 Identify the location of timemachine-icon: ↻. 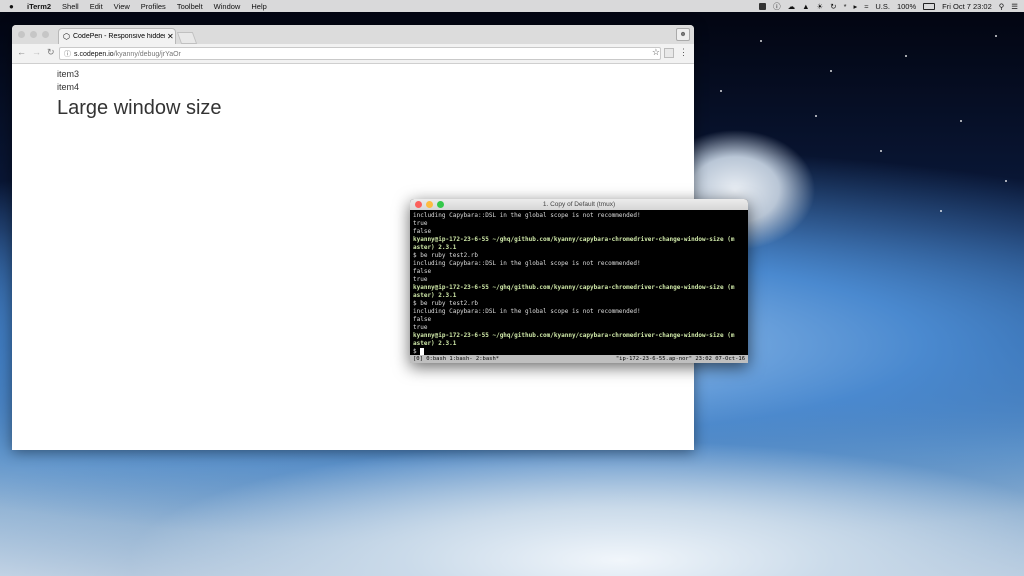
(833, 6).